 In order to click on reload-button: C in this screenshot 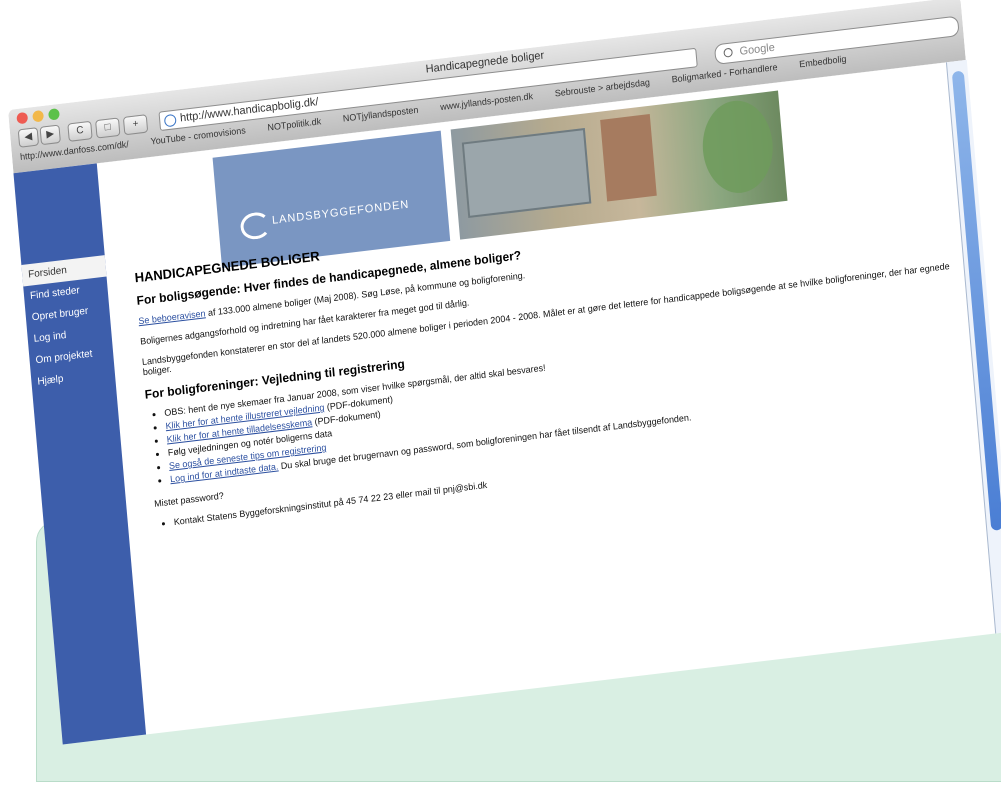, I will do `click(80, 131)`.